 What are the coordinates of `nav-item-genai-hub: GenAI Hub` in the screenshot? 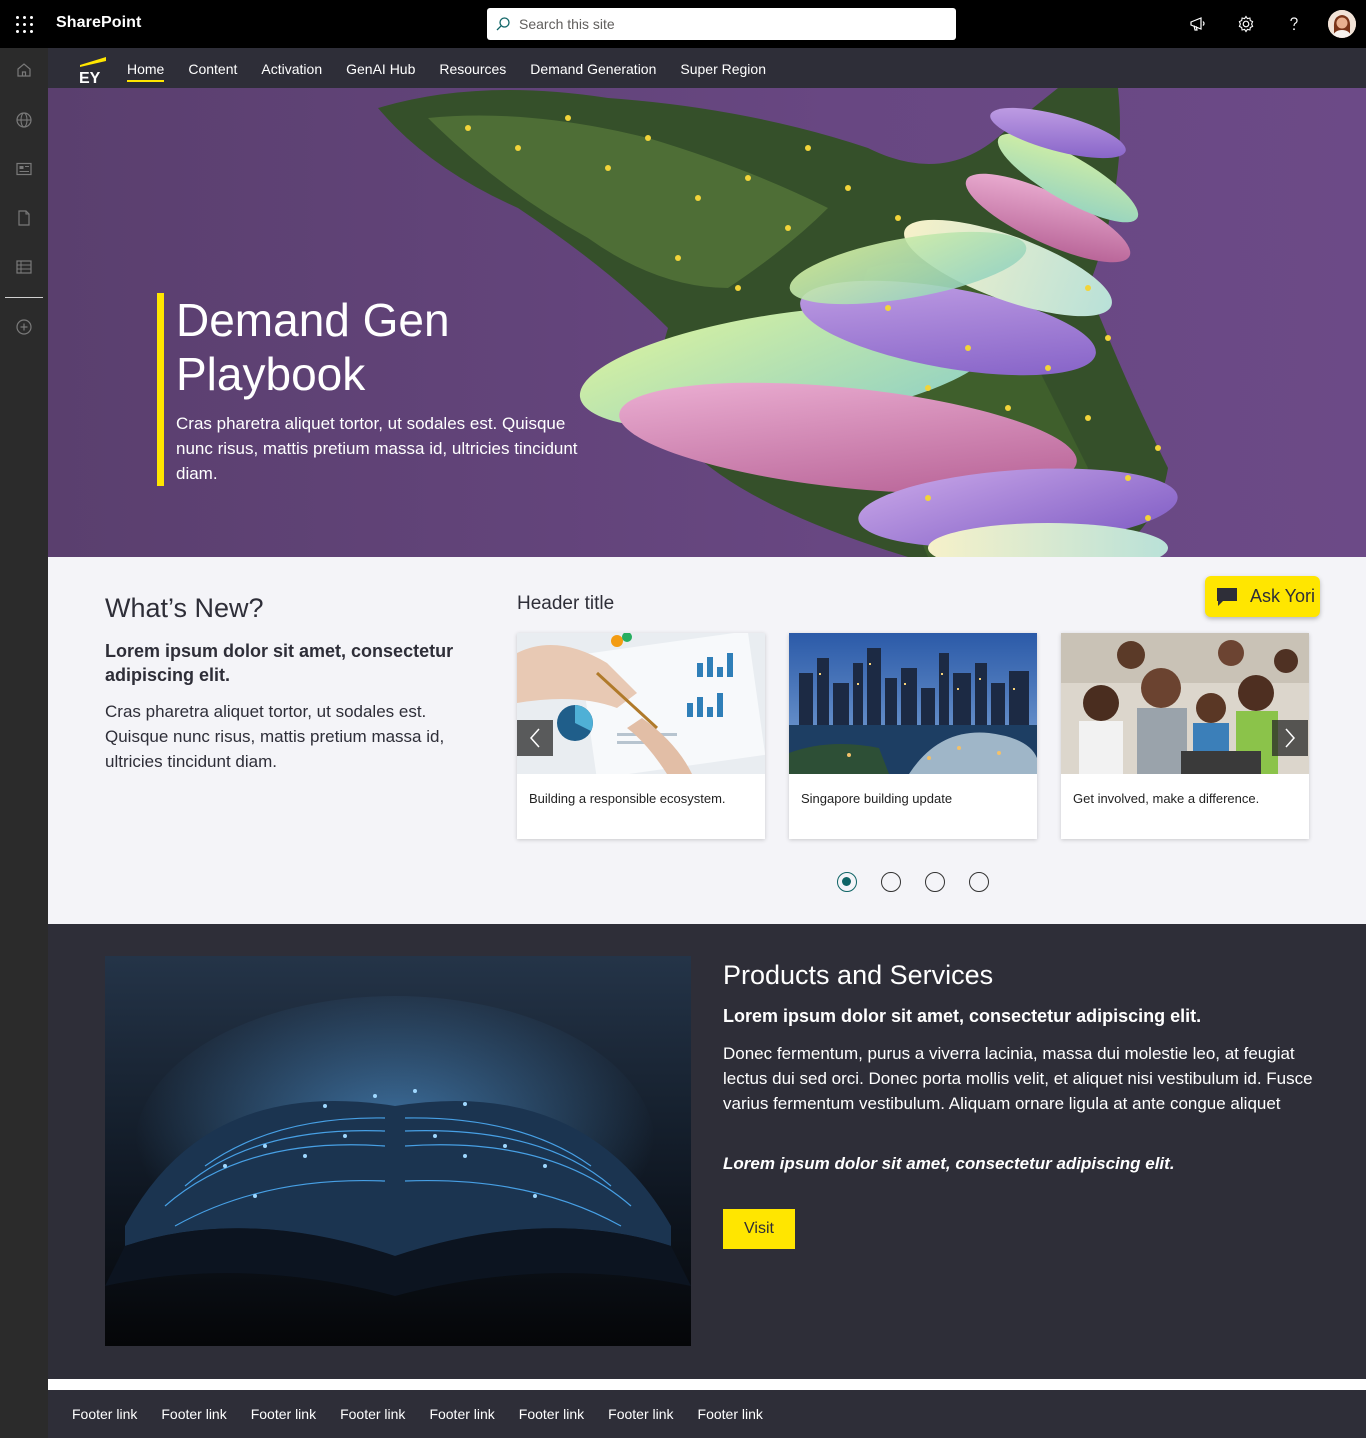 It's located at (380, 68).